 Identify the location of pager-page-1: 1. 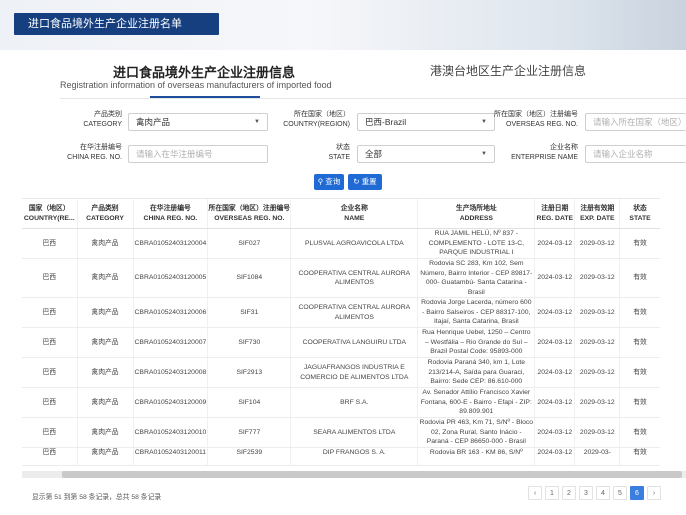
(552, 493).